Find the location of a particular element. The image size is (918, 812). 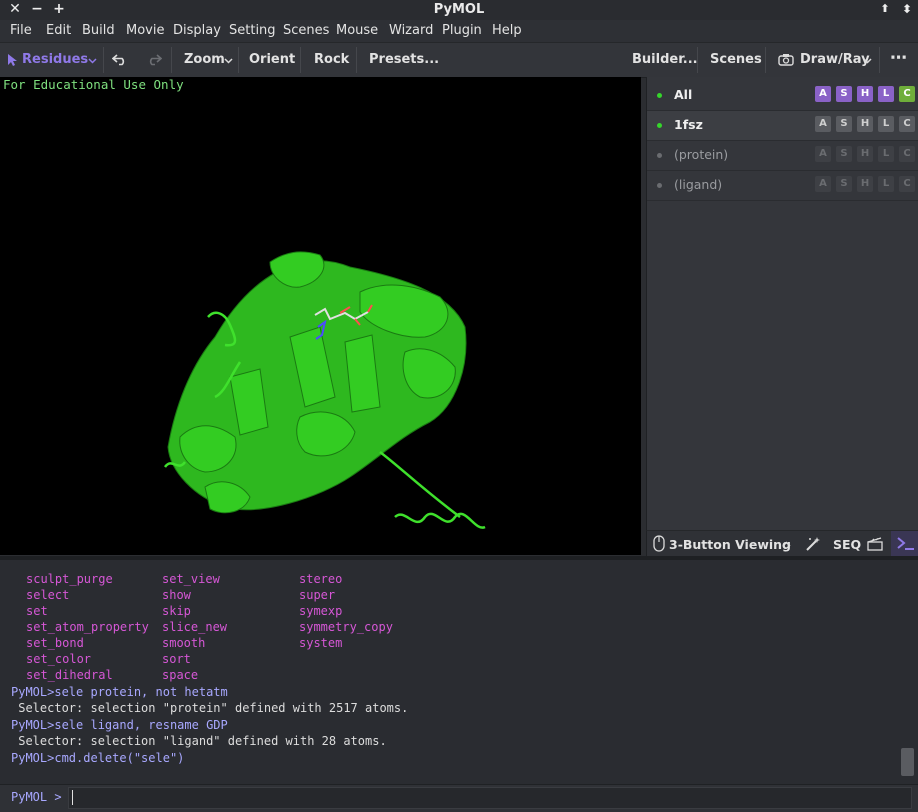

menu-plugin: Plugin is located at coordinates (462, 30).